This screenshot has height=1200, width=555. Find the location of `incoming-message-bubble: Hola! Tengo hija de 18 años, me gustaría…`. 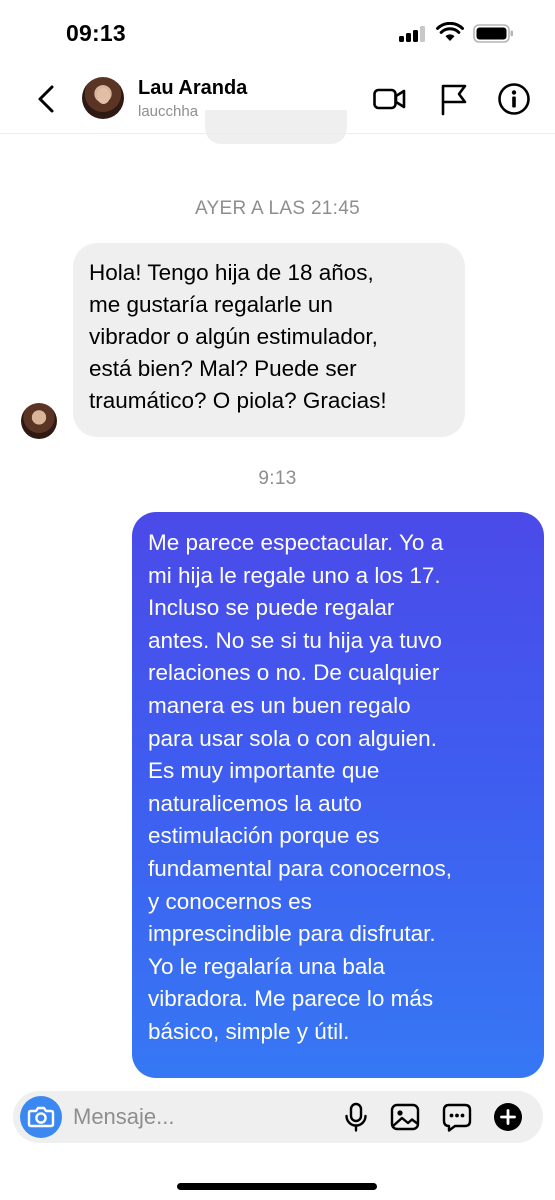

incoming-message-bubble: Hola! Tengo hija de 18 años, me gustaría… is located at coordinates (269, 340).